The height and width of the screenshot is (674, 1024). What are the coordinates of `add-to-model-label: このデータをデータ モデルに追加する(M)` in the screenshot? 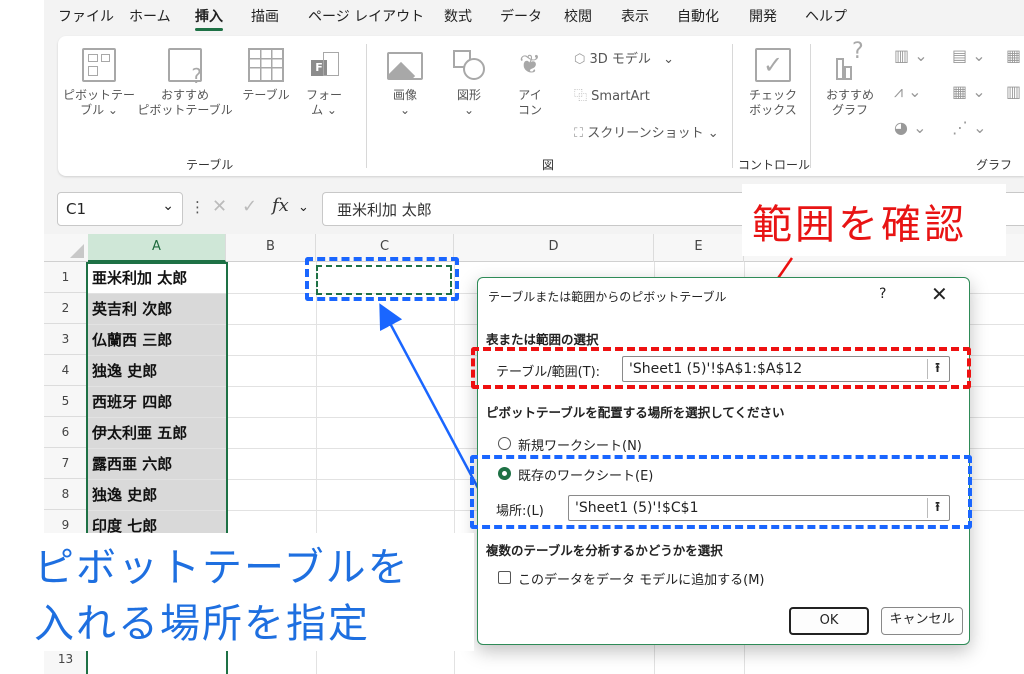 It's located at (641, 578).